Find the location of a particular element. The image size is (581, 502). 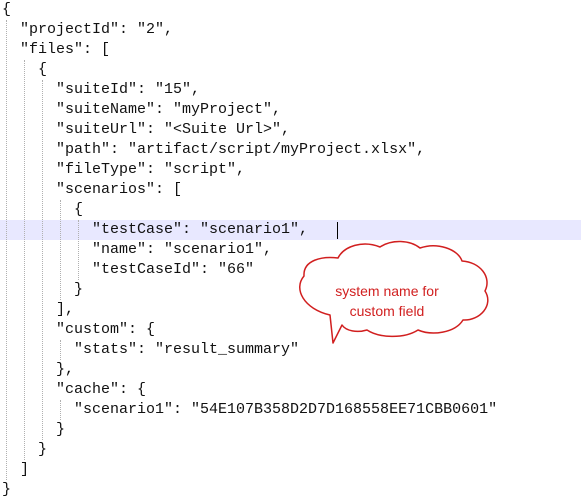

code-line-3-text: "files": [ is located at coordinates (56, 49).